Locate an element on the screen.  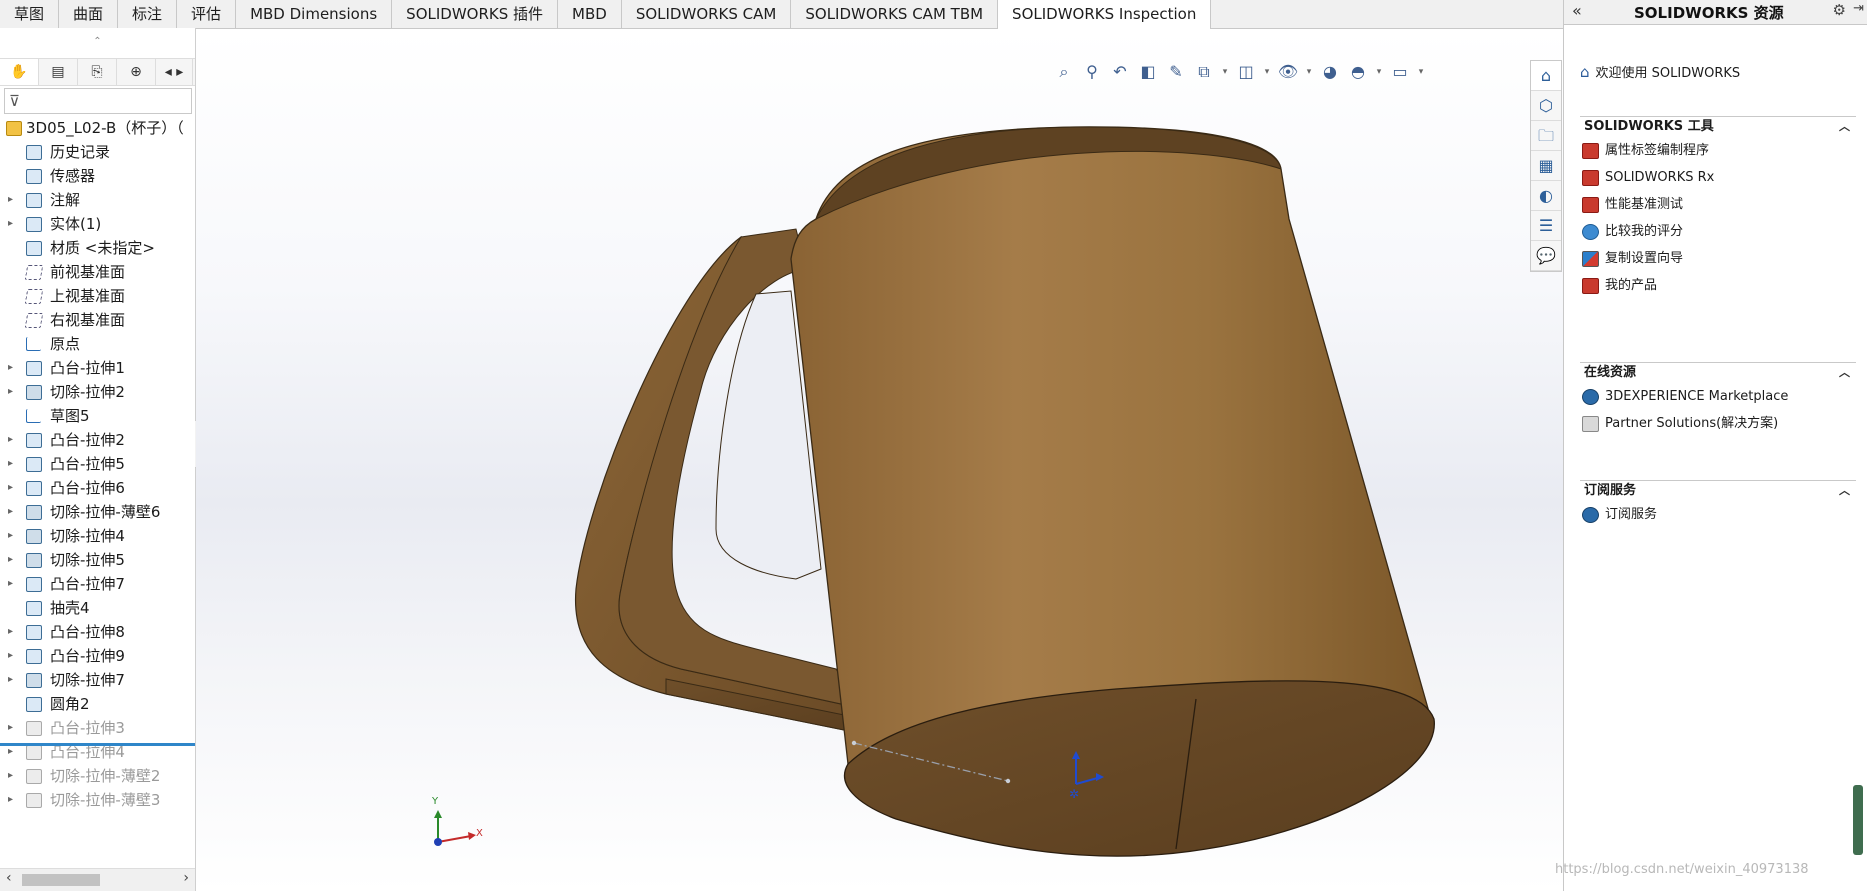
design-library-icon: ⬡ is located at coordinates (1546, 106).